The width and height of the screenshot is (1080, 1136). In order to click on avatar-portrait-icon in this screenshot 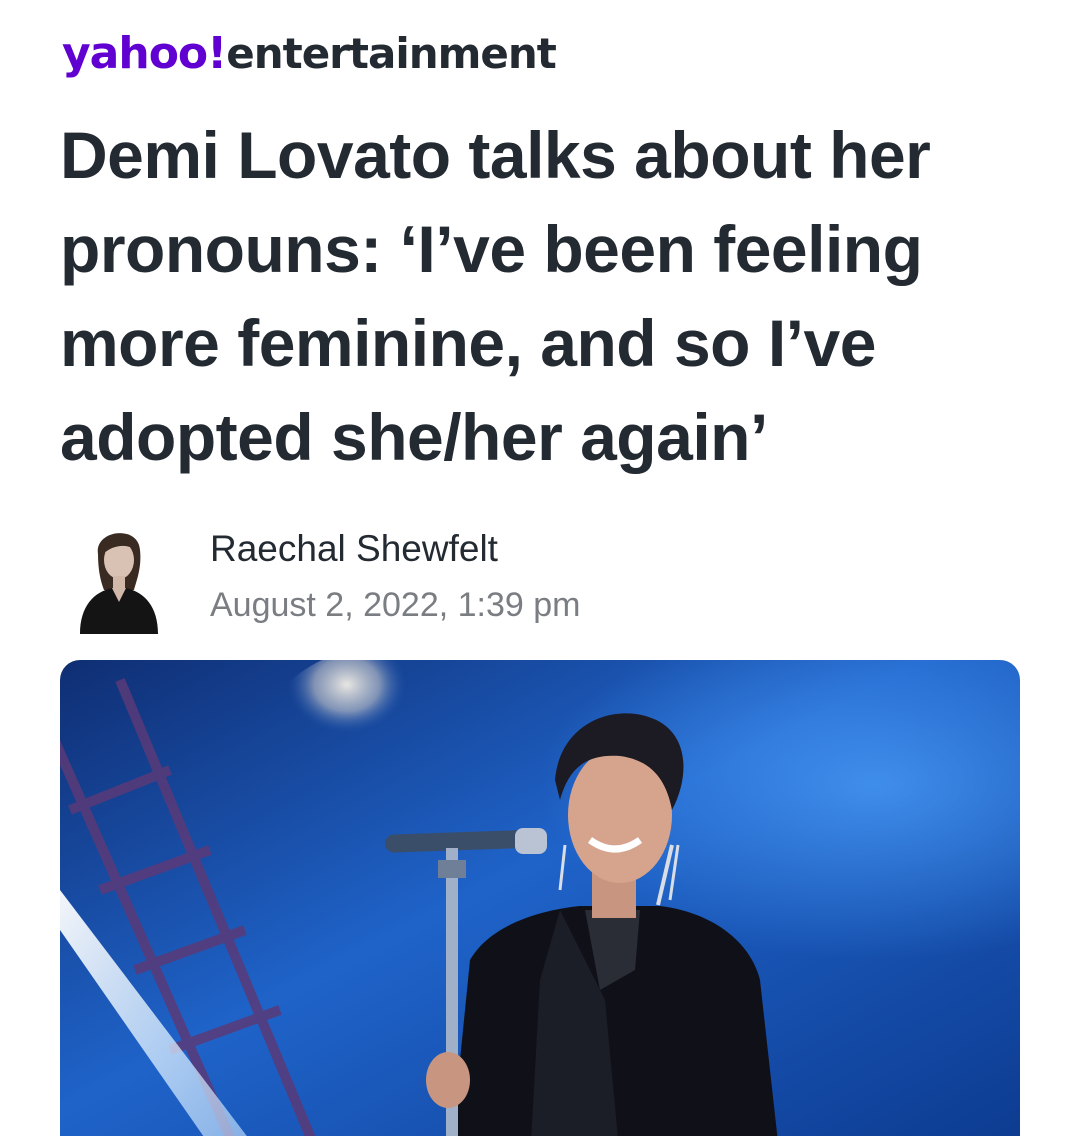, I will do `click(119, 577)`.